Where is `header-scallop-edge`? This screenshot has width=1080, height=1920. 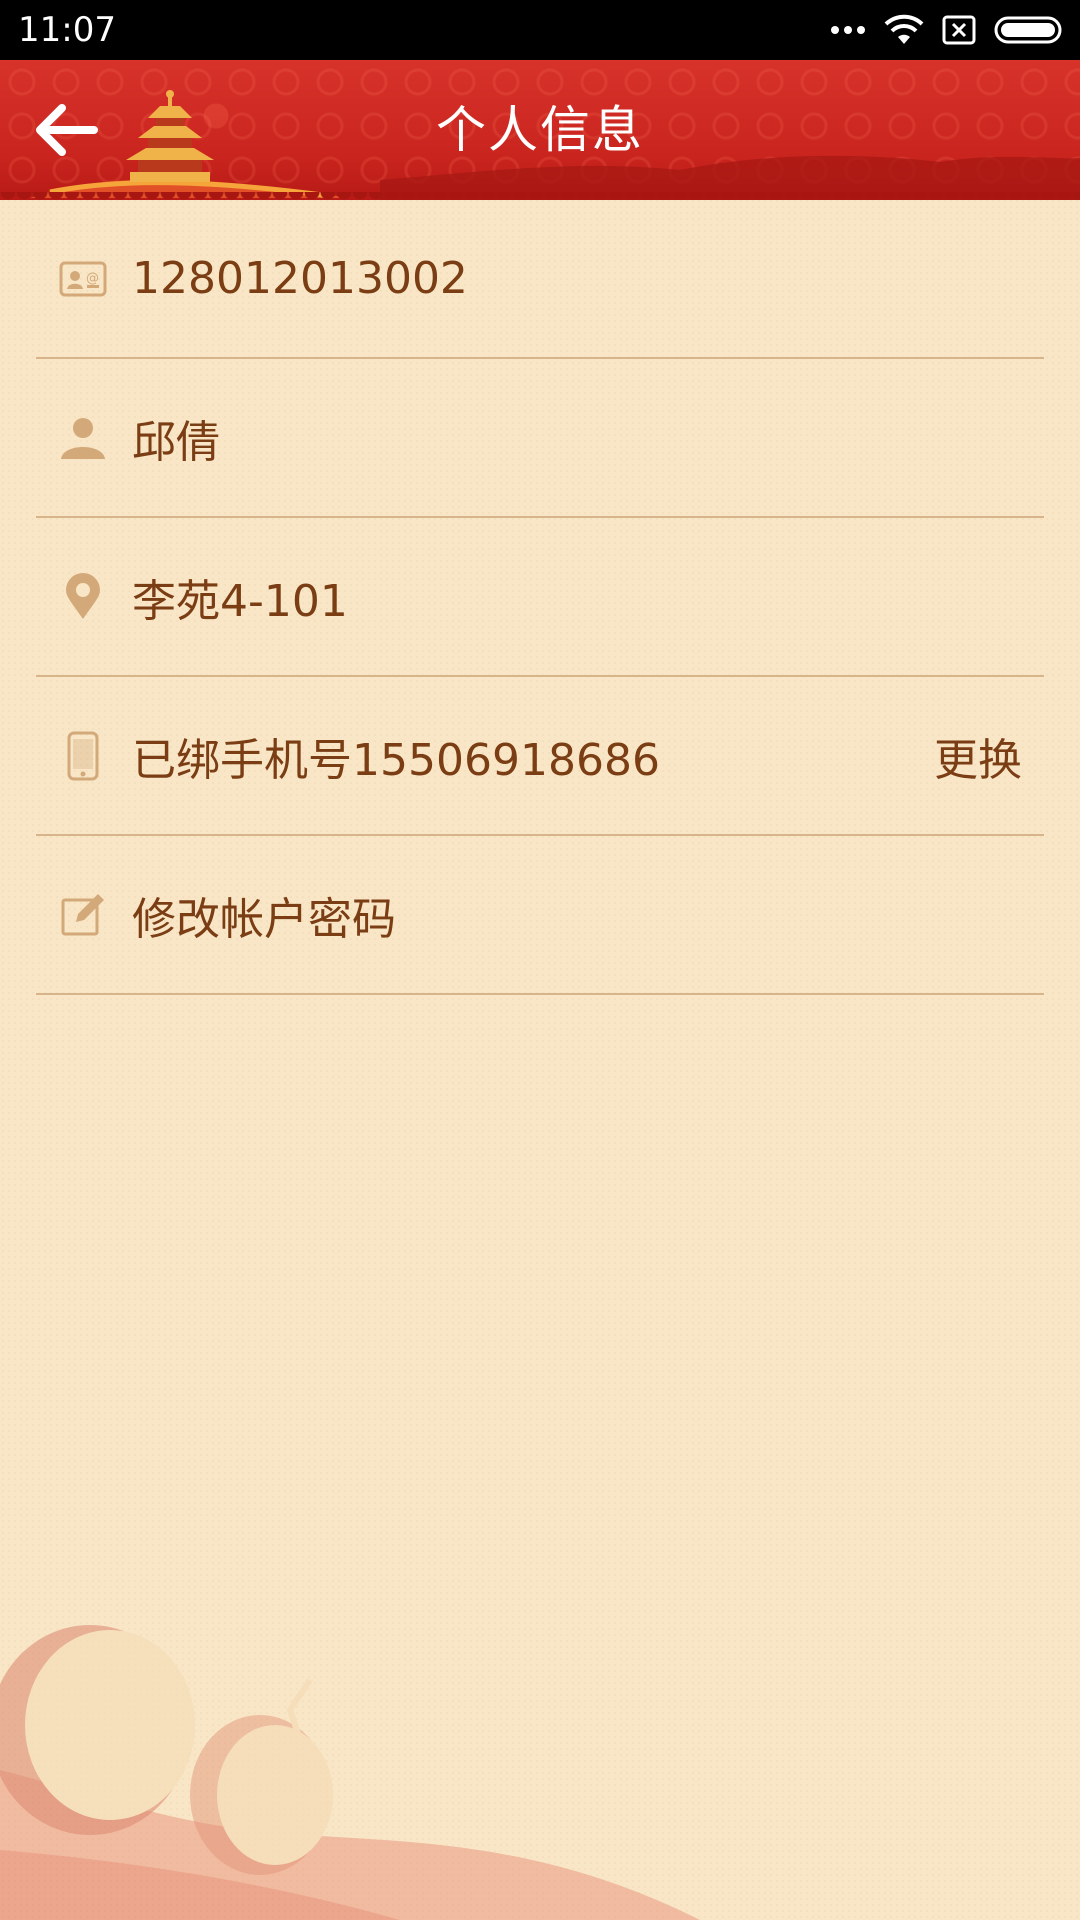
header-scallop-edge is located at coordinates (540, 196).